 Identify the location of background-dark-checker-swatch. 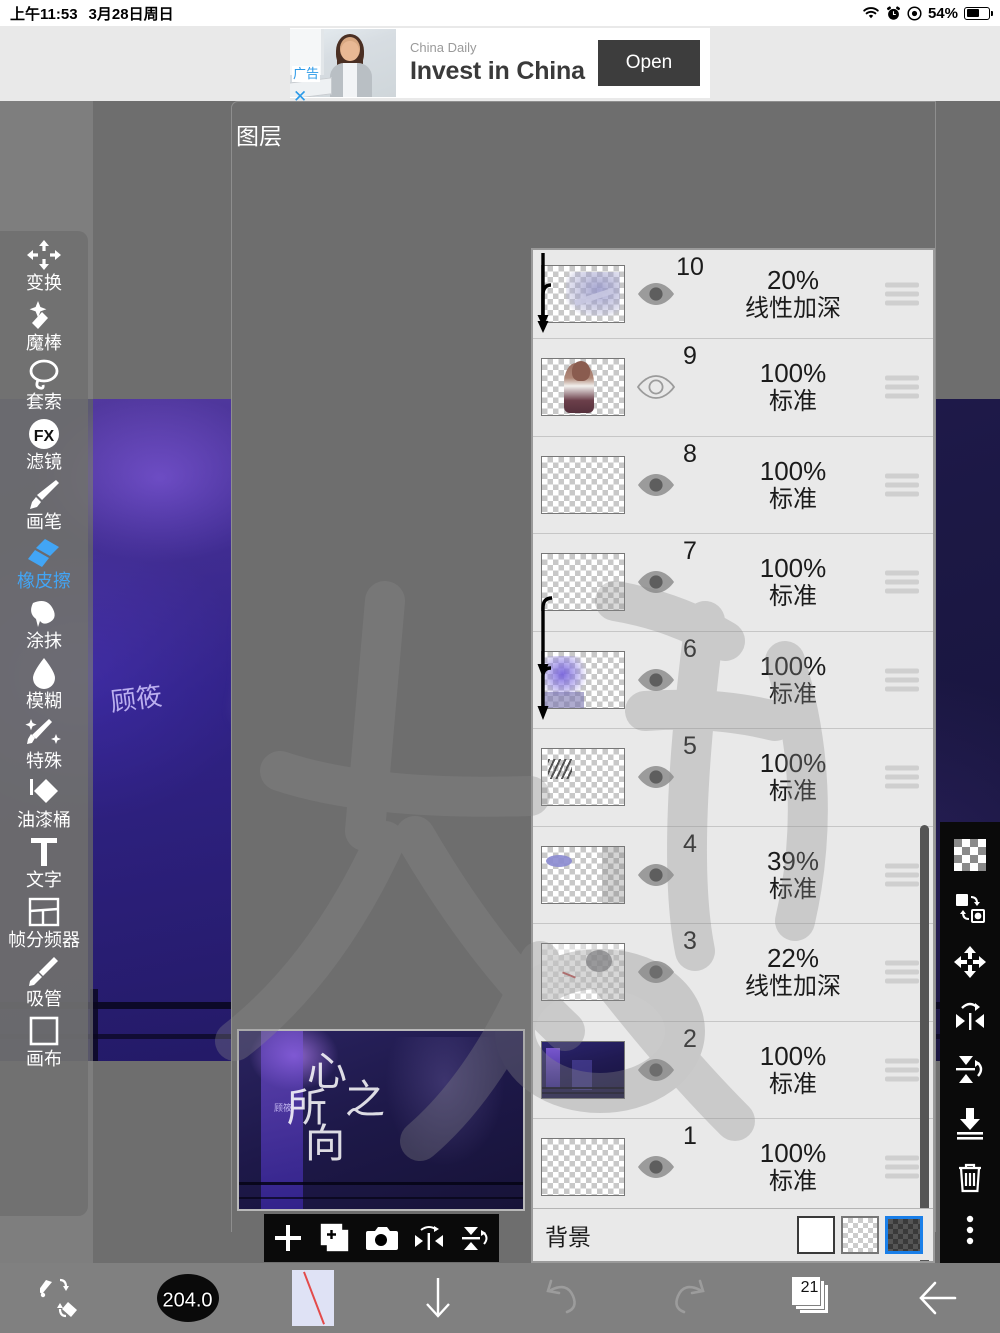
(904, 1234).